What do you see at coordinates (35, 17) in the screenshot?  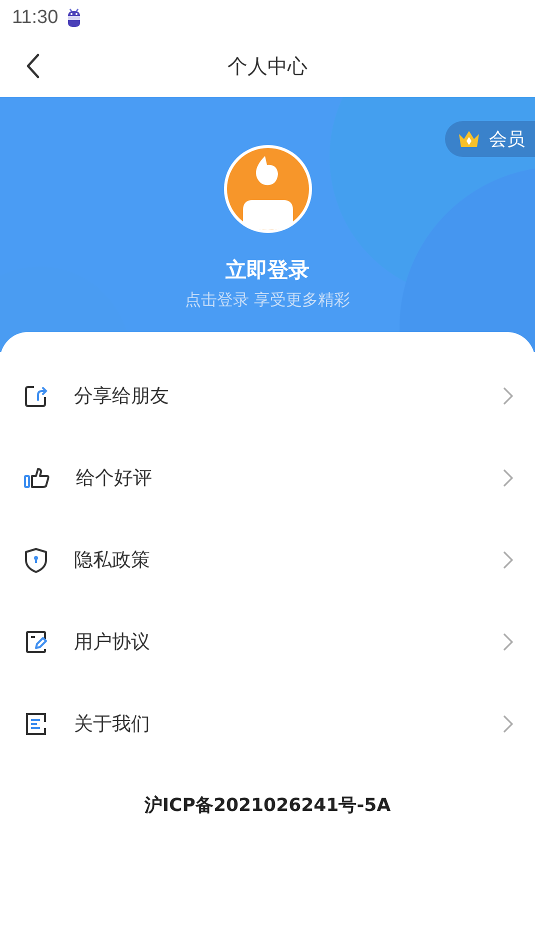 I see `status-time: 11:30` at bounding box center [35, 17].